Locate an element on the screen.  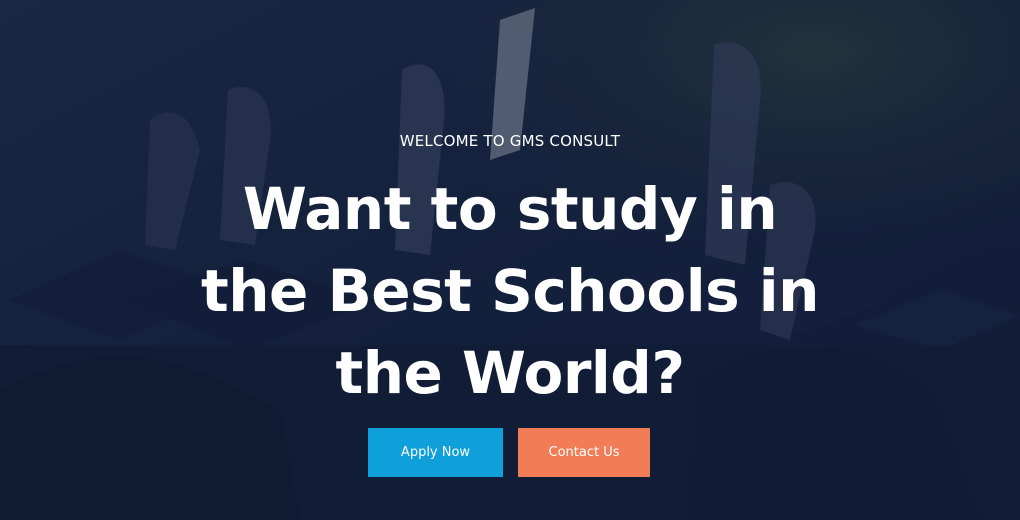
welcome-eyebrow: WELCOME TO GMS CONSULT is located at coordinates (510, 141).